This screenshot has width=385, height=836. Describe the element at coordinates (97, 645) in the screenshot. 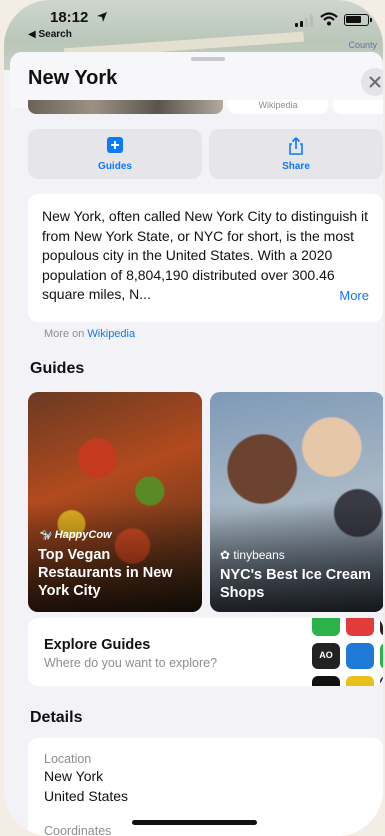

I see `explore-guides-title: Explore Guides` at that location.